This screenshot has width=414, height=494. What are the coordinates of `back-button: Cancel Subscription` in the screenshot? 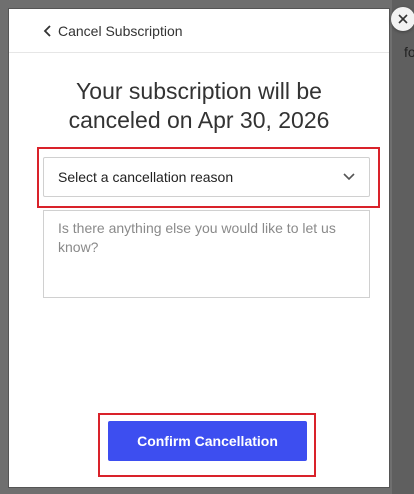 It's located at (113, 31).